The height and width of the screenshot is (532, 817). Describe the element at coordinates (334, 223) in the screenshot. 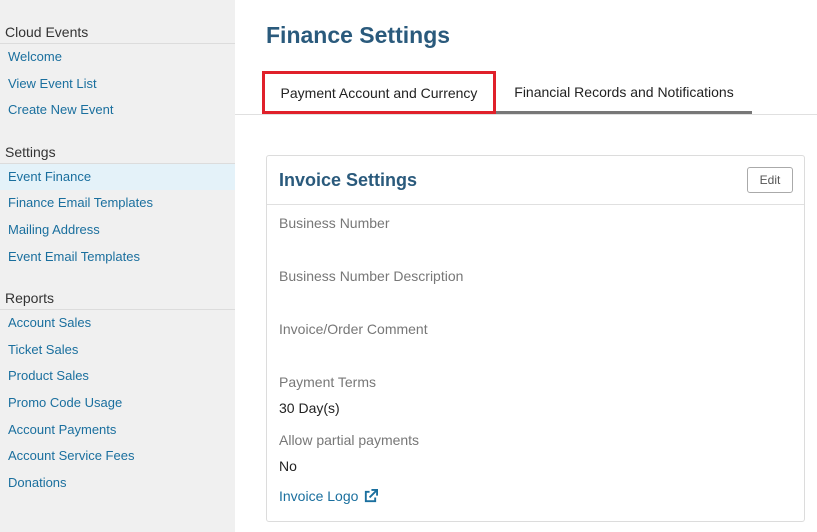

I see `field-label-business-number: Business Number` at that location.